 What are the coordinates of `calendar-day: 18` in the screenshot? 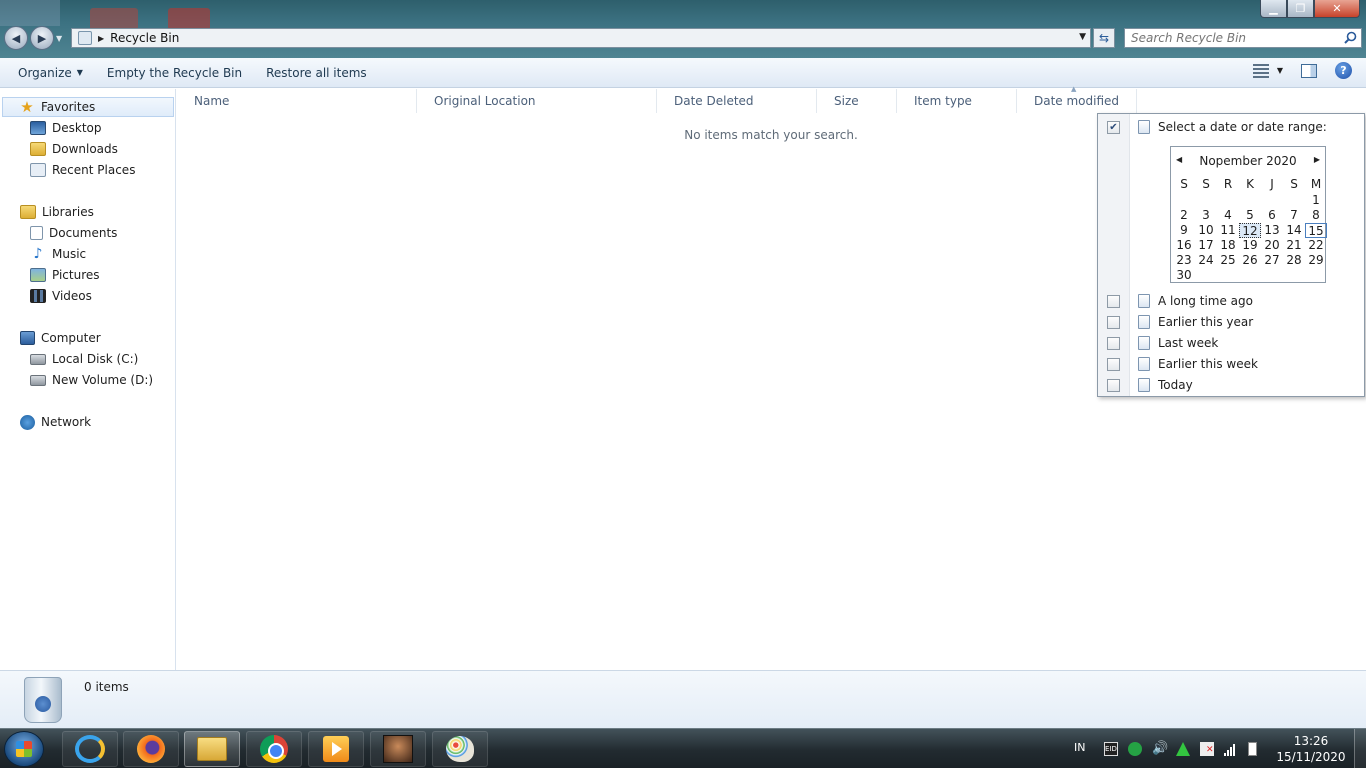 It's located at (1228, 245).